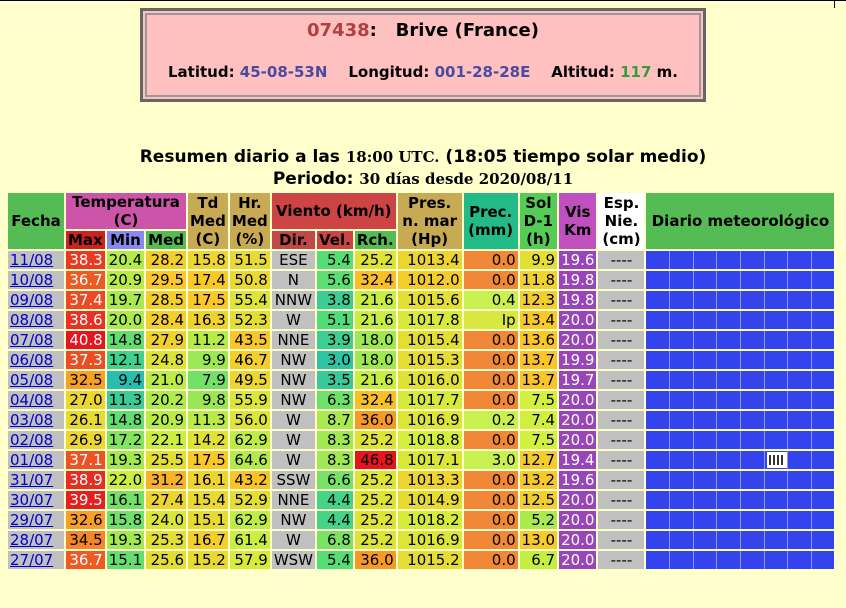 Image resolution: width=846 pixels, height=608 pixels. I want to click on cell-max: 38.3, so click(85, 260).